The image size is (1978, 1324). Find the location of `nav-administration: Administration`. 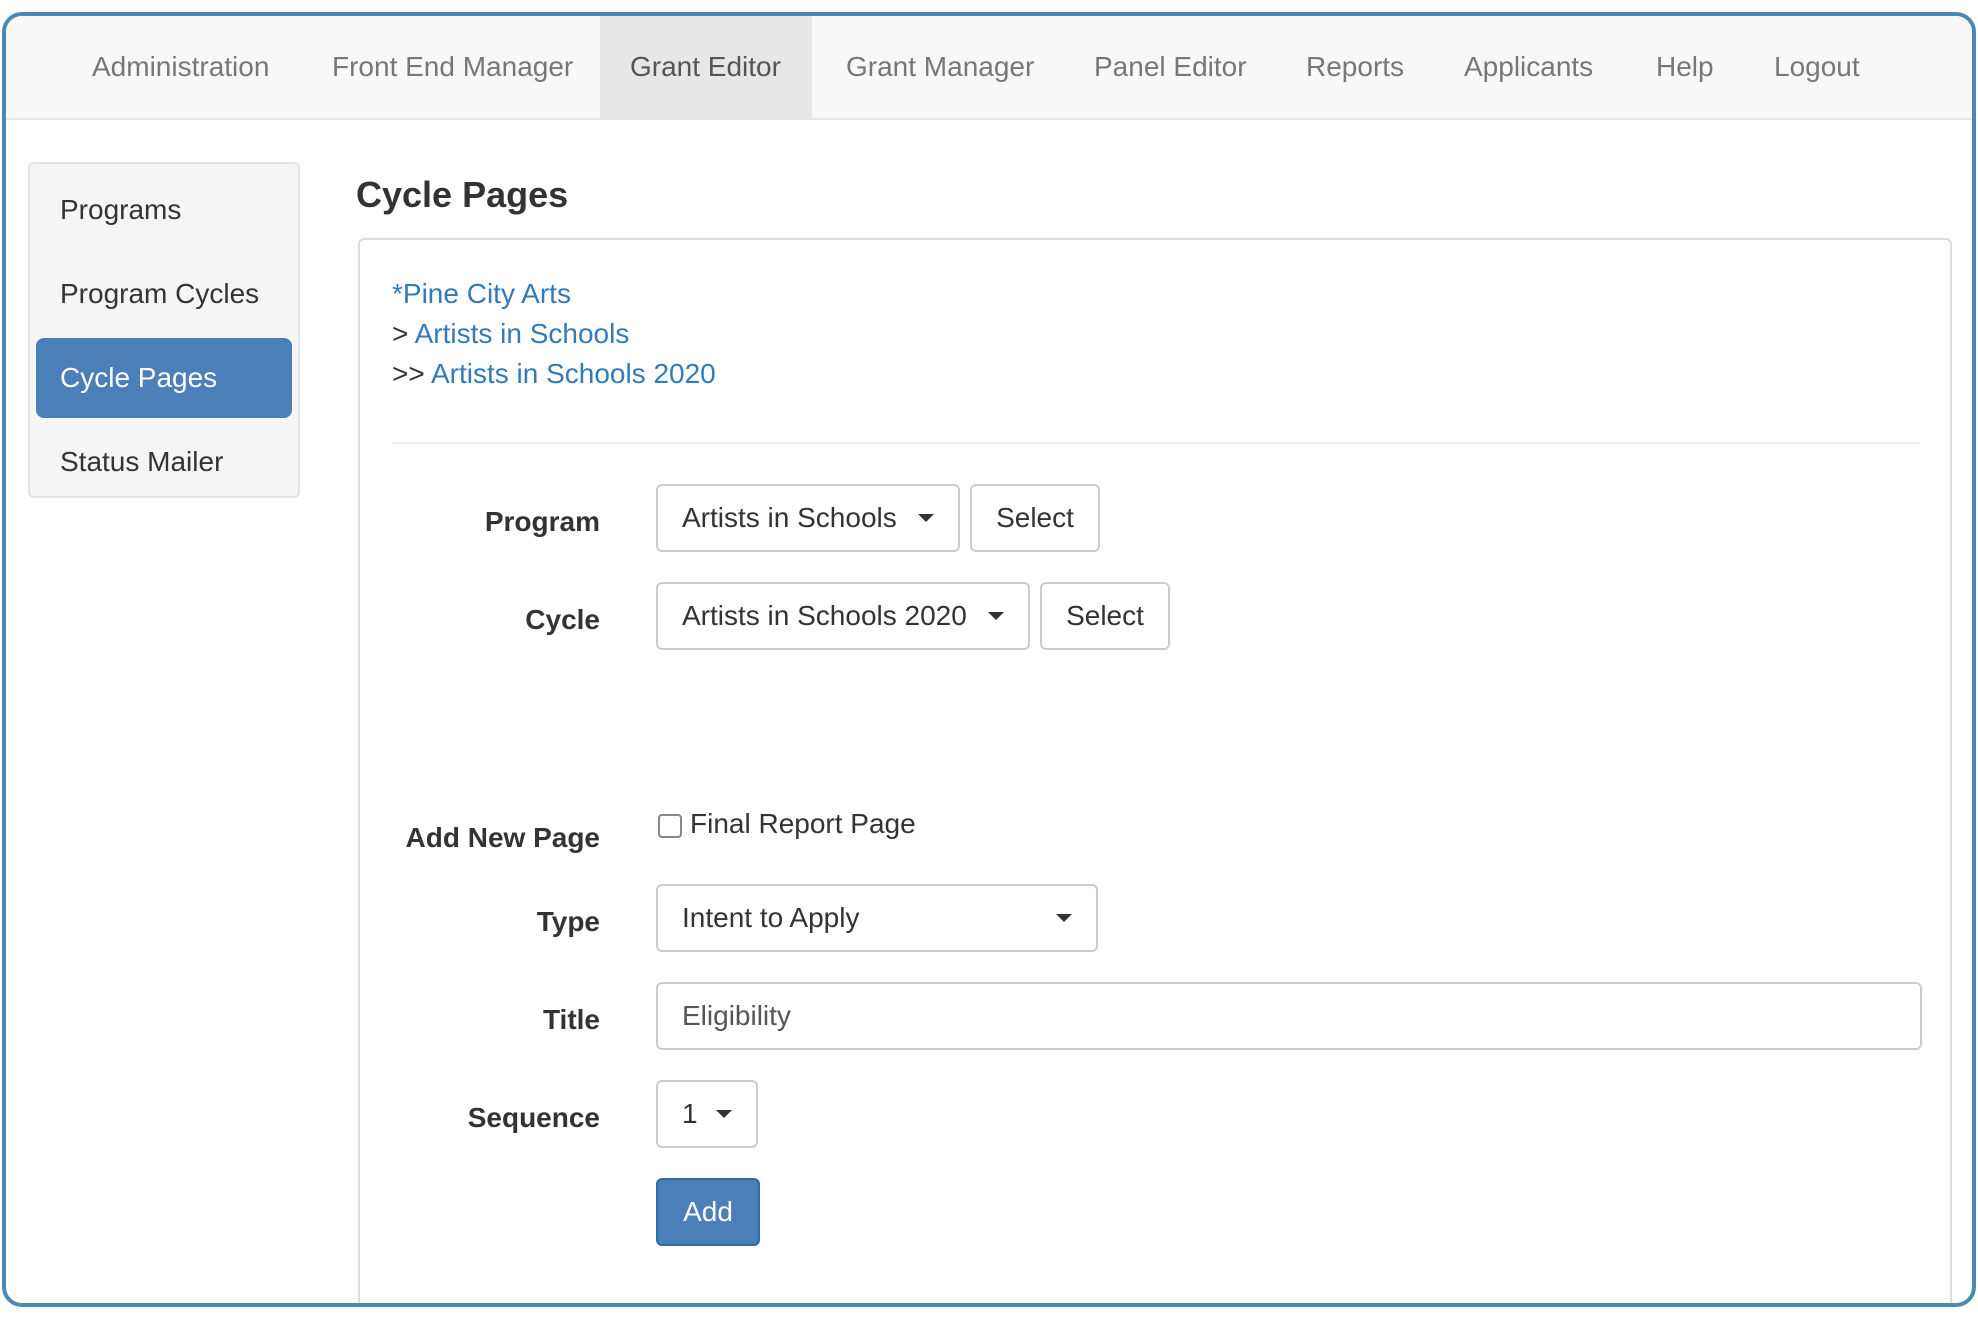

nav-administration: Administration is located at coordinates (180, 67).